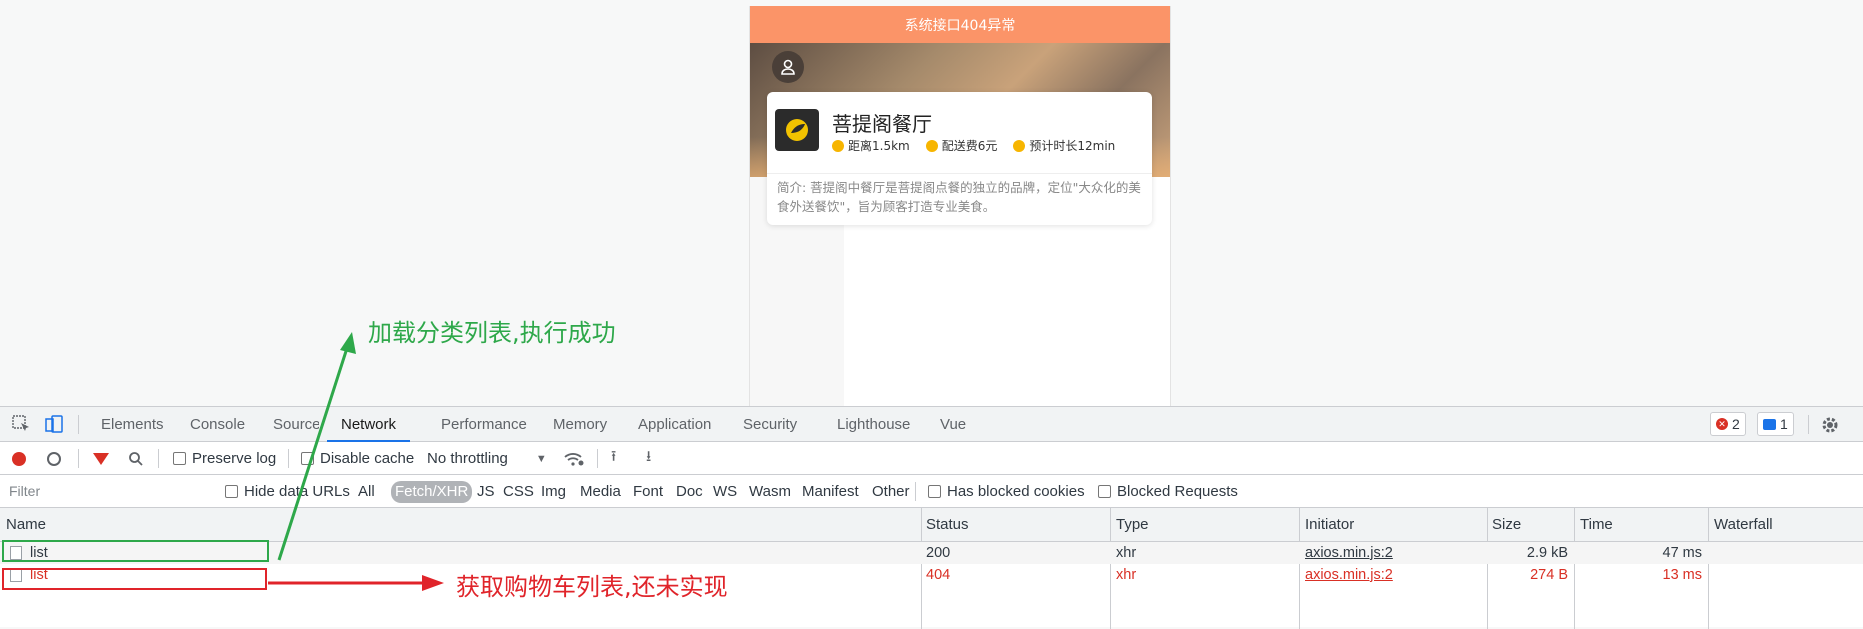 Image resolution: width=1863 pixels, height=629 pixels. I want to click on search-icon, so click(136, 458).